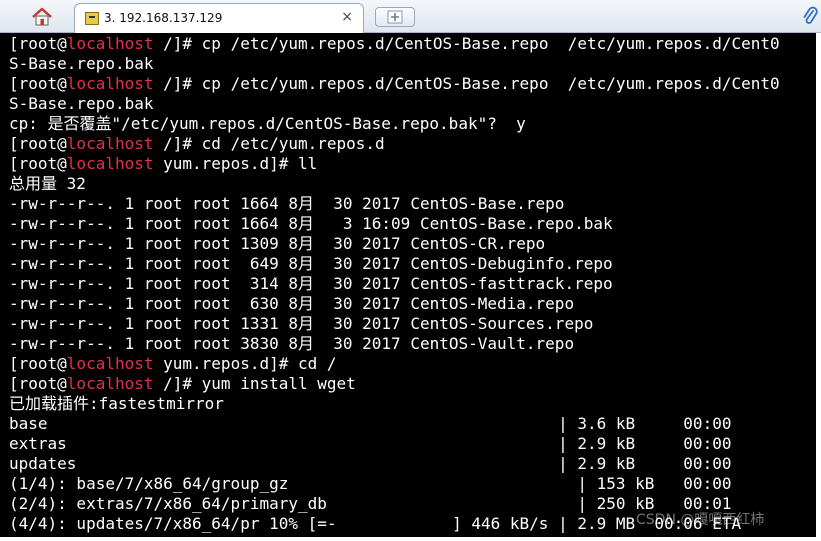 The width and height of the screenshot is (821, 541). What do you see at coordinates (370, 423) in the screenshot?
I see `terminal-line: base | 3.6 kB 00:00` at bounding box center [370, 423].